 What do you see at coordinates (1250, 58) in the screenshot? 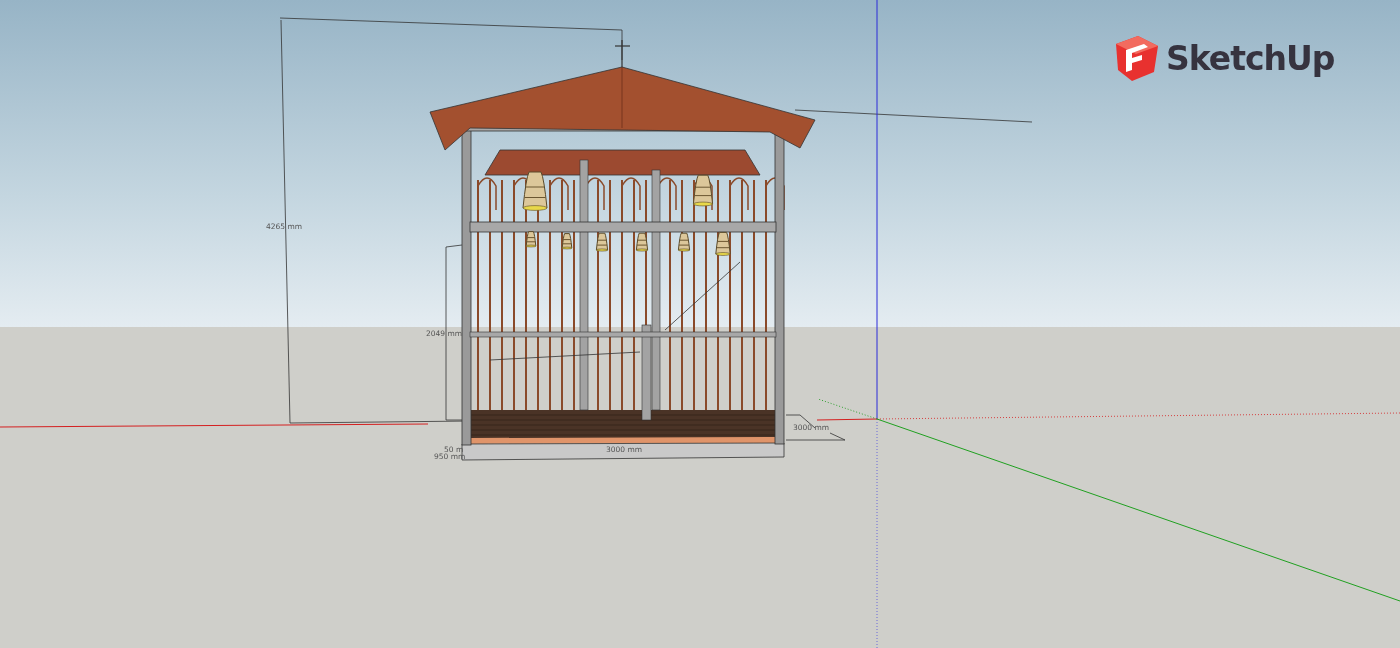
I see `logo-text: SketchUp` at bounding box center [1250, 58].